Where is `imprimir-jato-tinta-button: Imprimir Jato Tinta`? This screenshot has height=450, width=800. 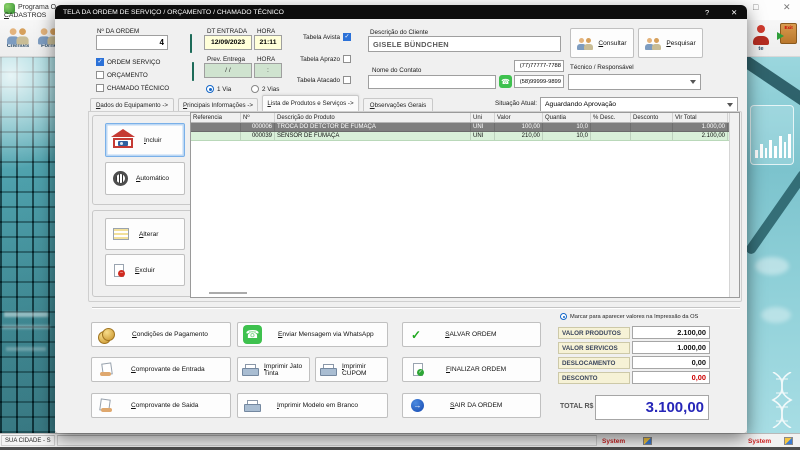 imprimir-jato-tinta-button: Imprimir Jato Tinta is located at coordinates (273, 369).